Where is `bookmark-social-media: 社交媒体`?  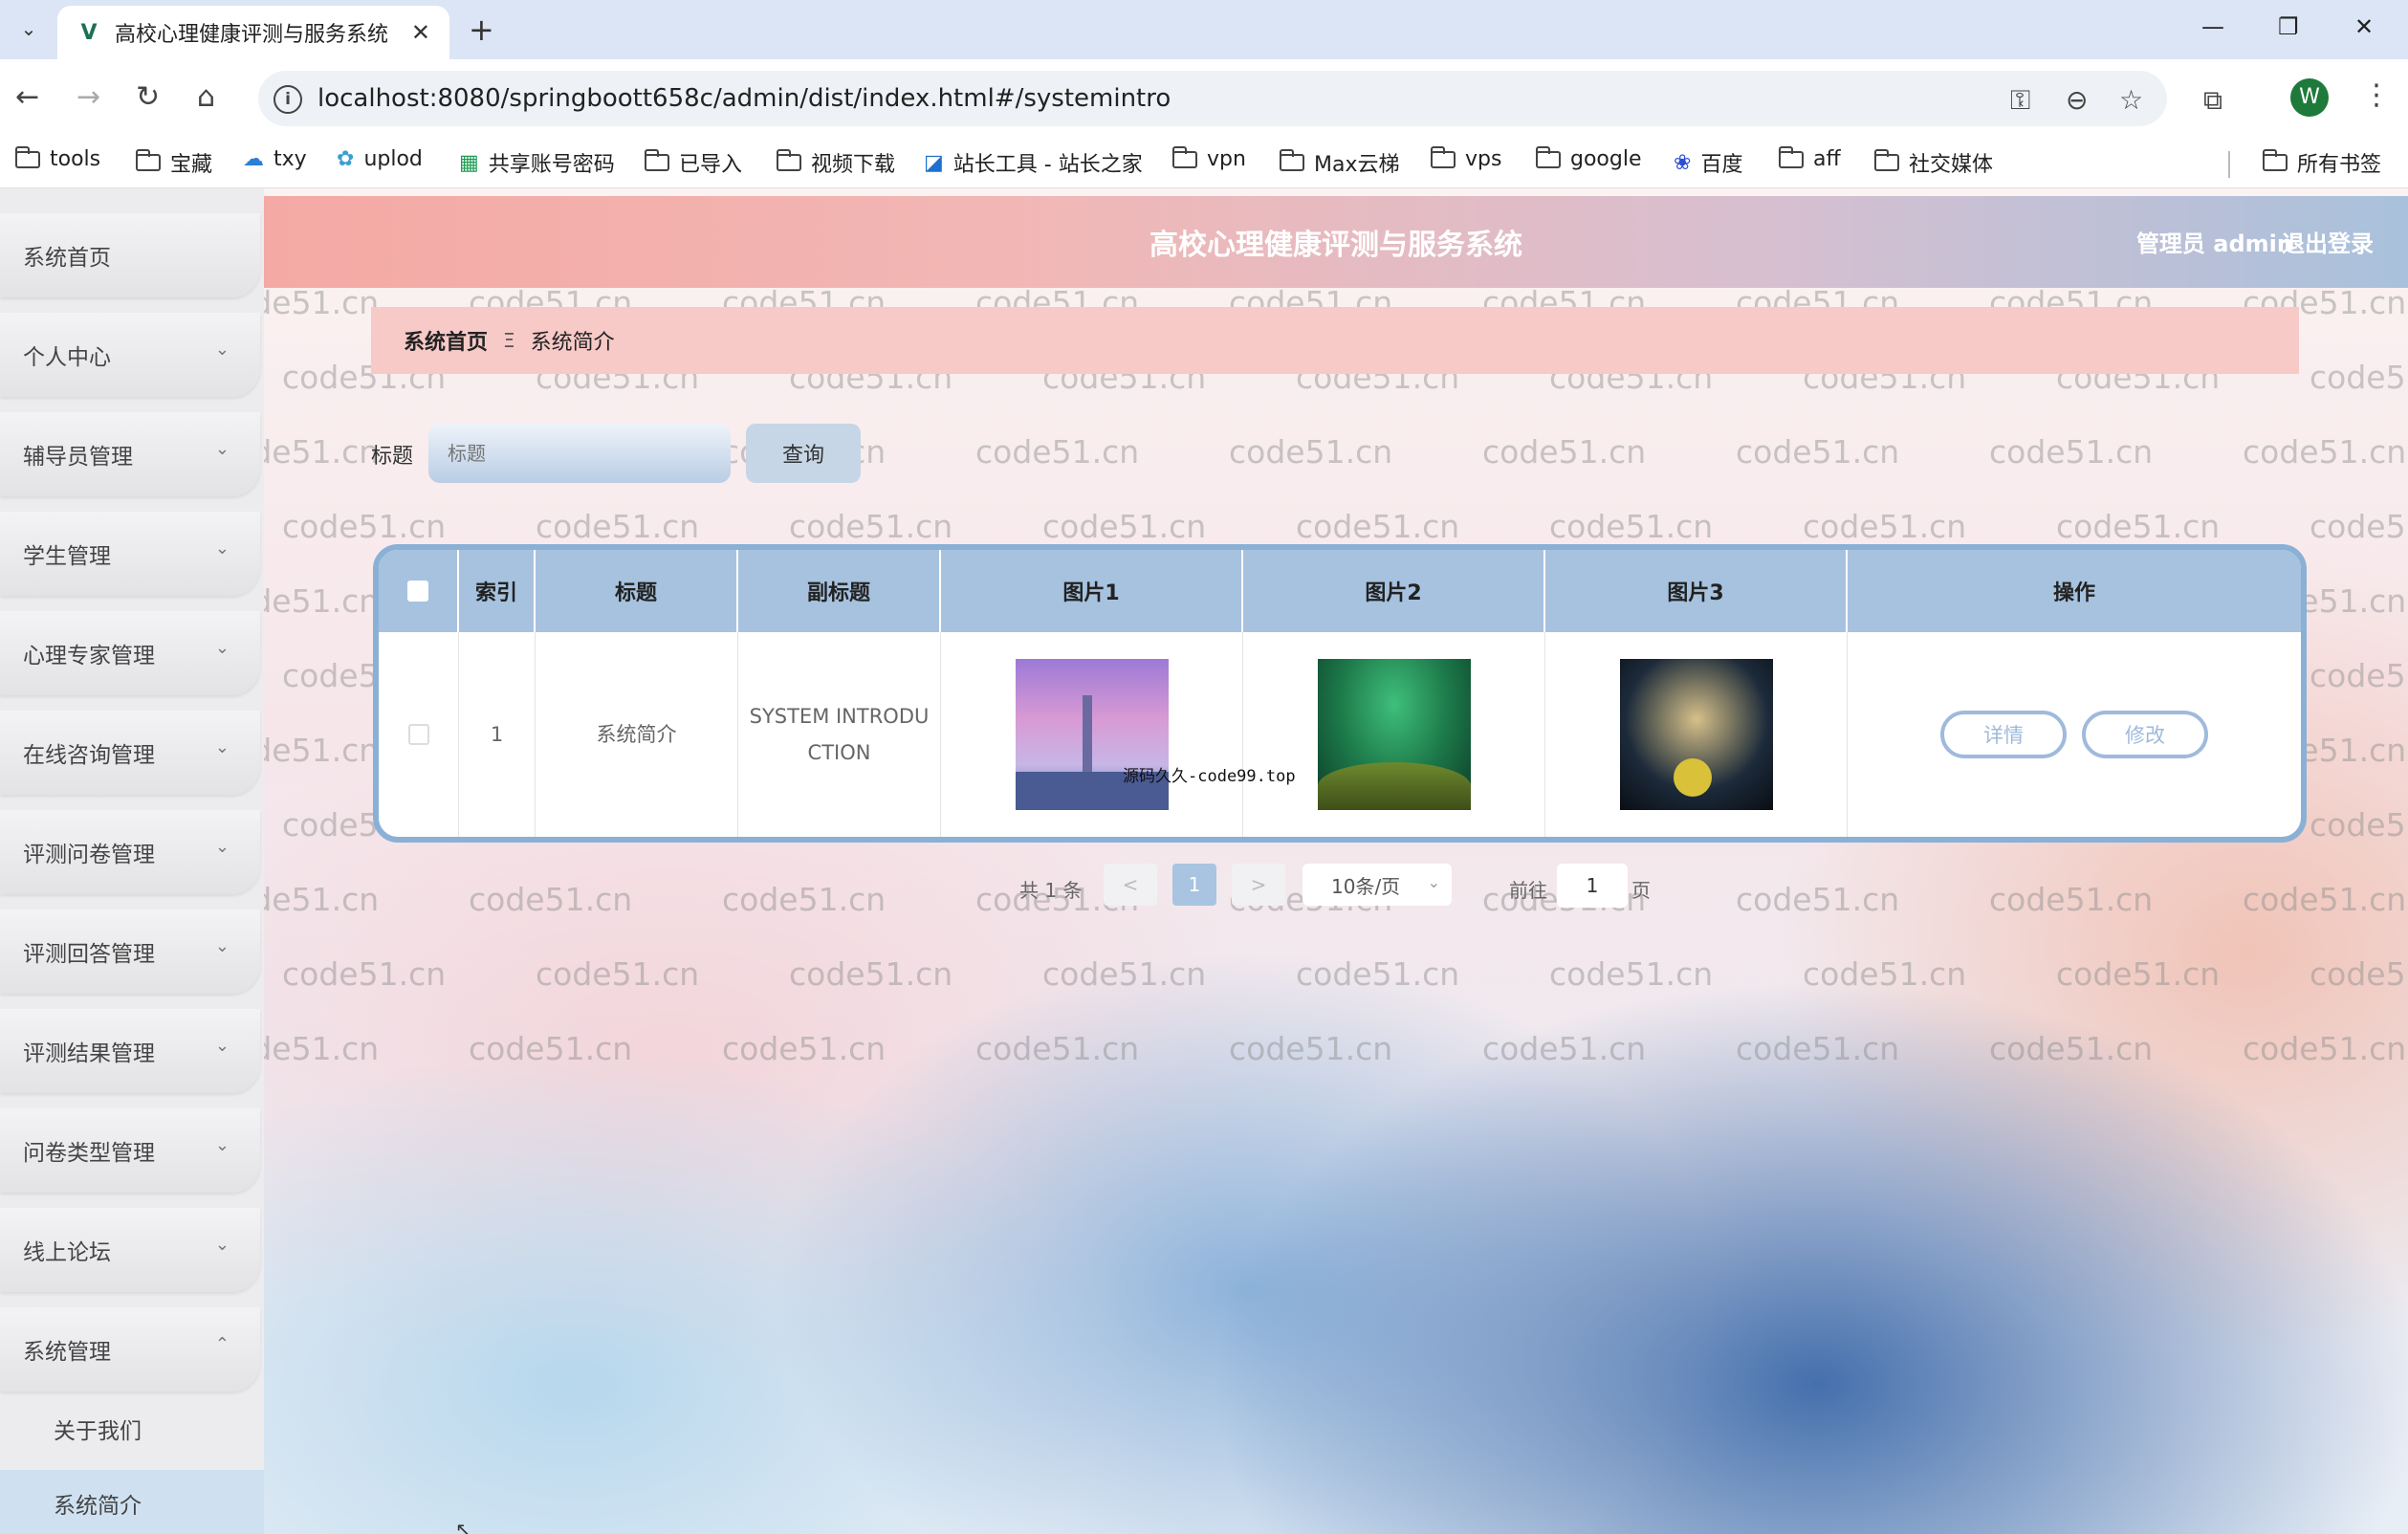
bookmark-social-media: 社交媒体 is located at coordinates (1934, 162).